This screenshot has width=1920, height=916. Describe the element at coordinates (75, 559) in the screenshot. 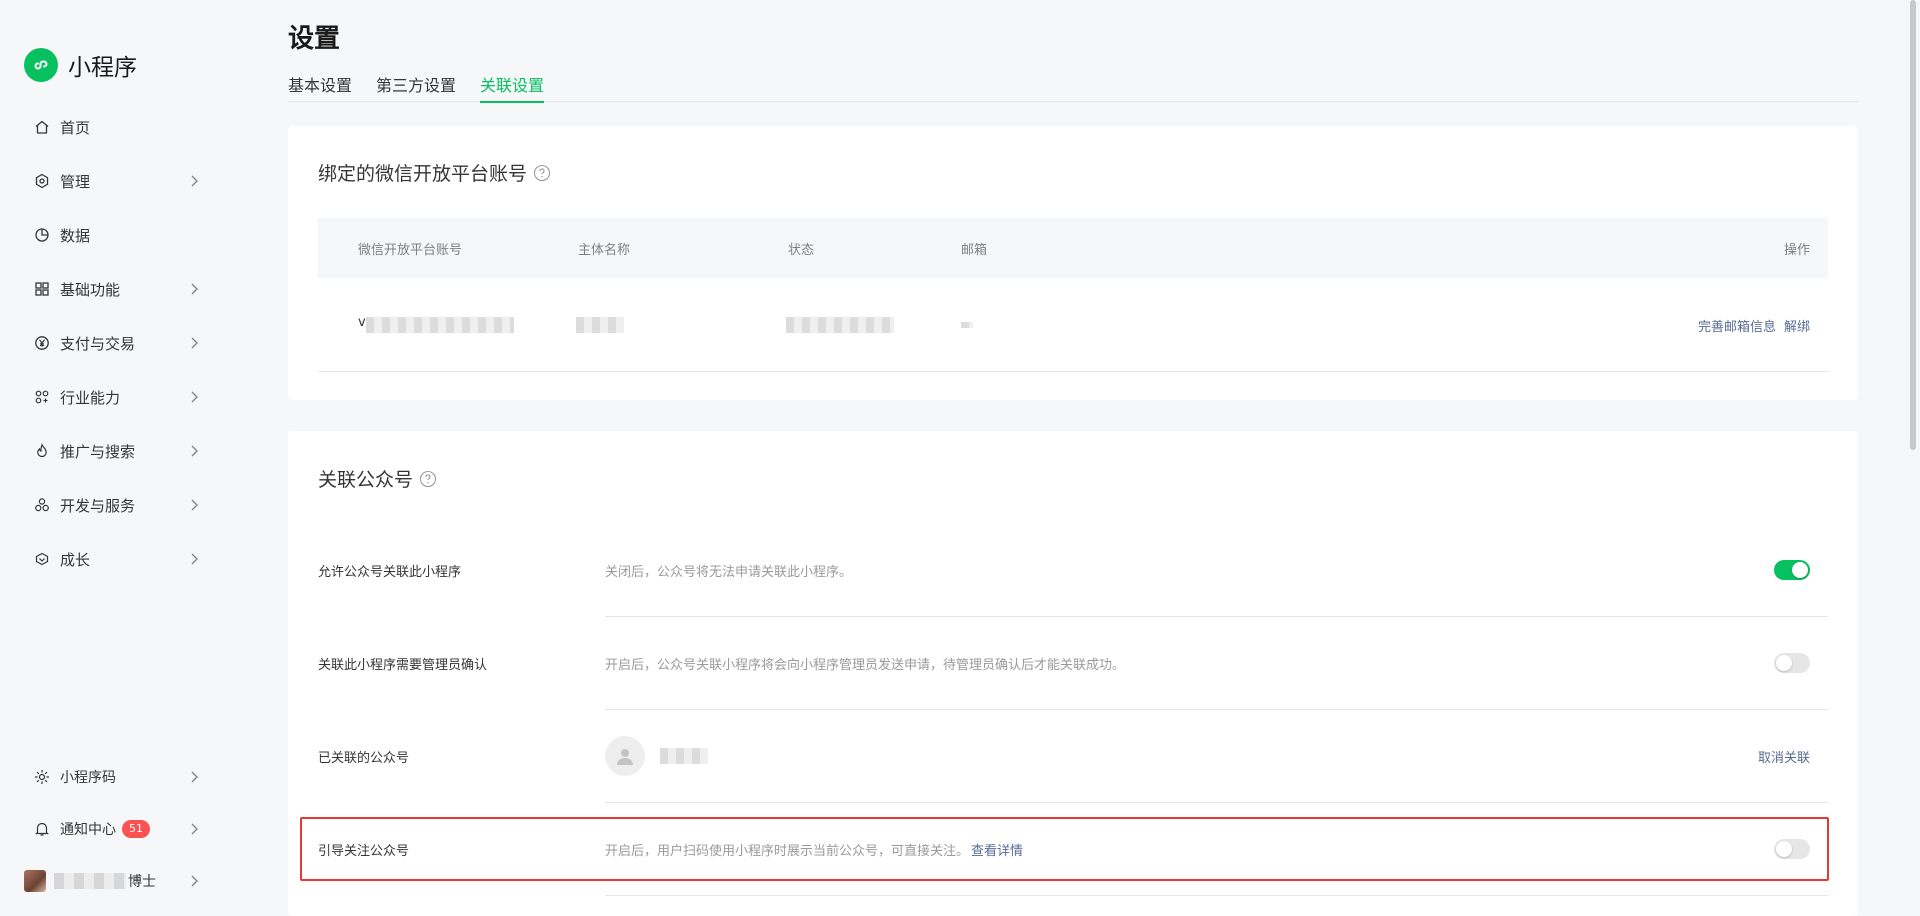

I see `sidebar-item-label: 成长` at that location.